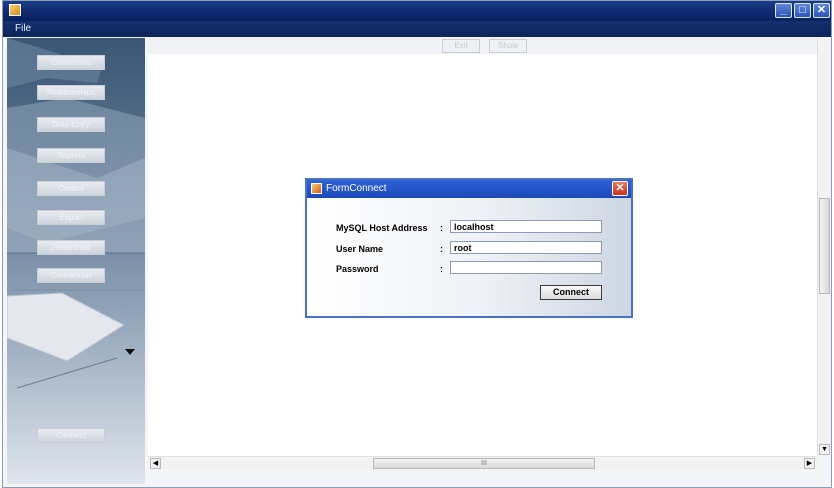 This screenshot has width=834, height=488. Describe the element at coordinates (356, 188) in the screenshot. I see `dialog-title: FormConnect` at that location.